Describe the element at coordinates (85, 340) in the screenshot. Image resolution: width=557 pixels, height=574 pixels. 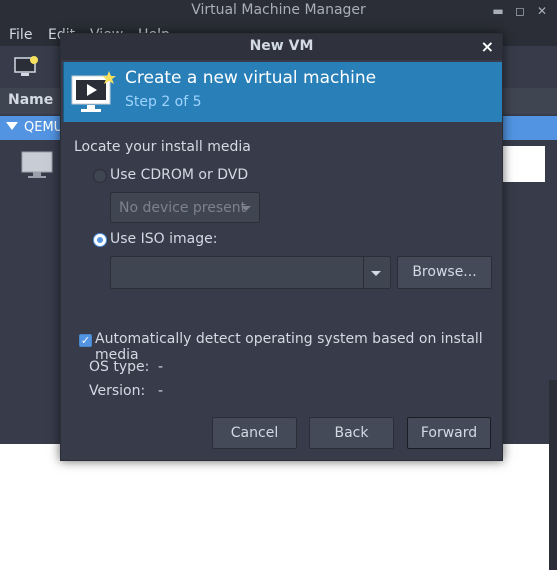
I see `autodetect-checkbox: ✓` at that location.